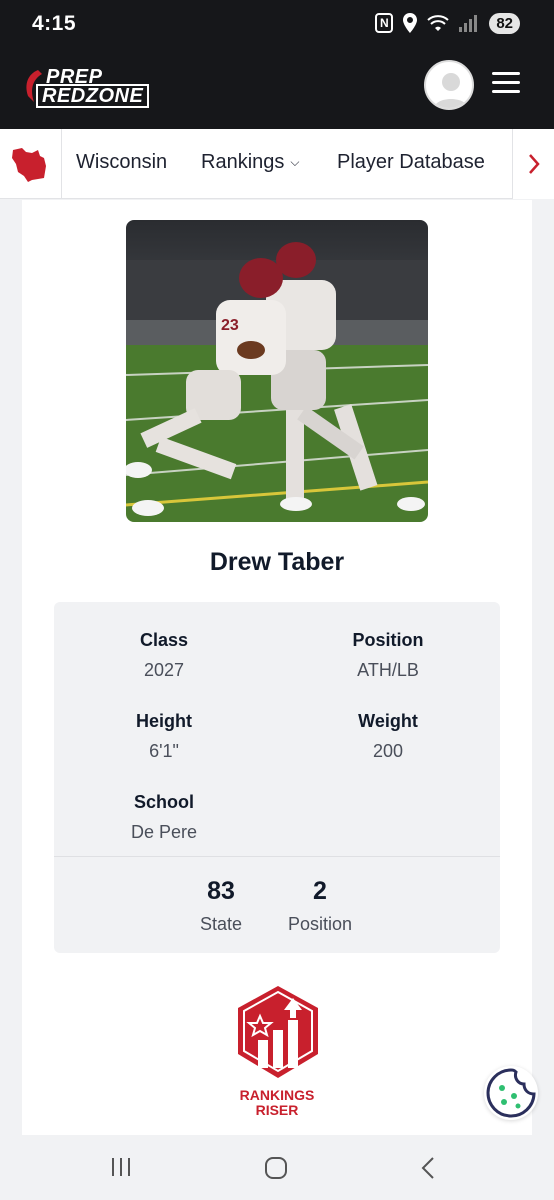  I want to click on cookie-icon, so click(511, 1093).